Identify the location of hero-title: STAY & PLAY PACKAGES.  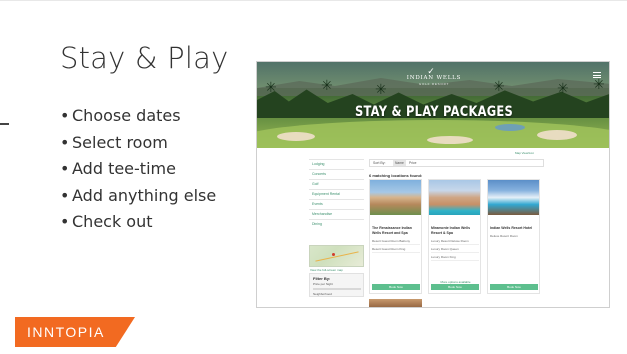
(434, 112).